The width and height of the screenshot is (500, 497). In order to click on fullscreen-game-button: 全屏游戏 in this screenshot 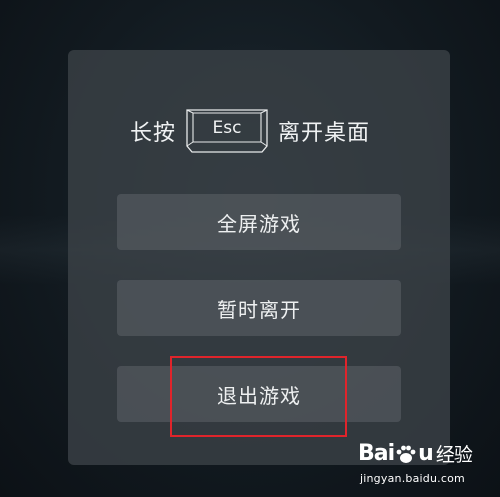, I will do `click(259, 222)`.